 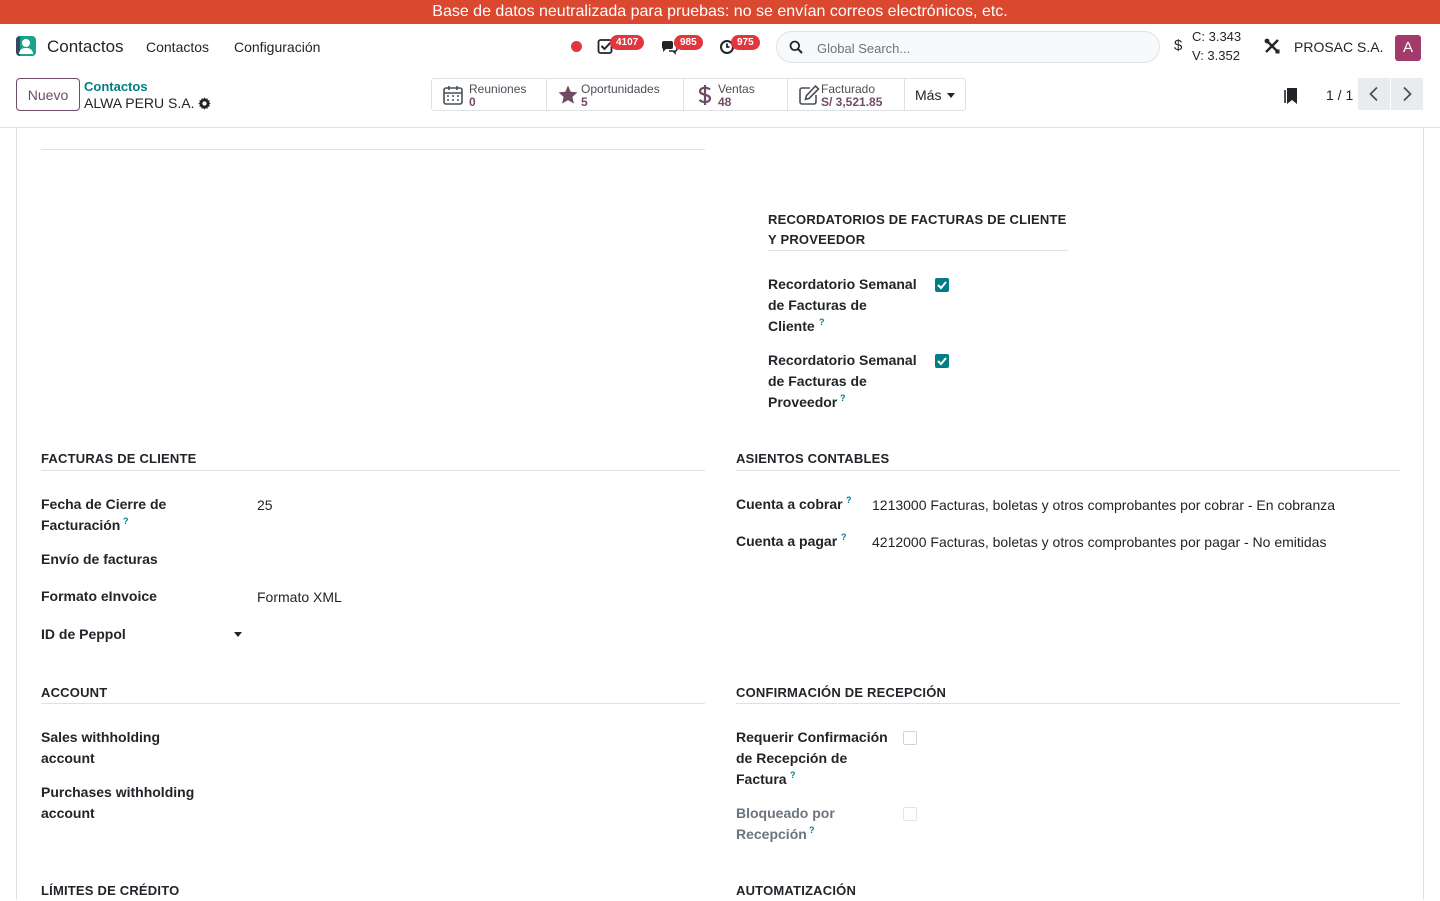 What do you see at coordinates (627, 42) in the screenshot?
I see `activities-badge: 4107` at bounding box center [627, 42].